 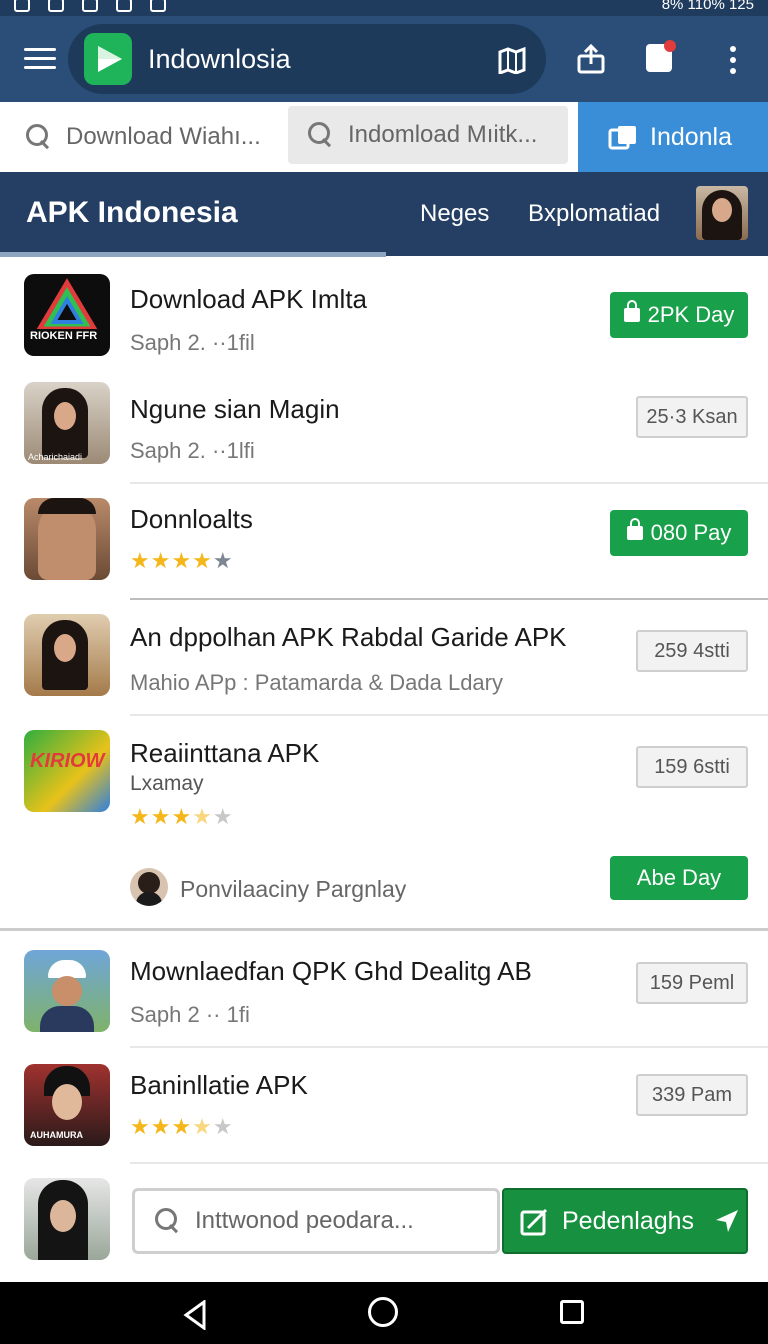 I want to click on thumbnail-label: KIRIOW, so click(x=67, y=761).